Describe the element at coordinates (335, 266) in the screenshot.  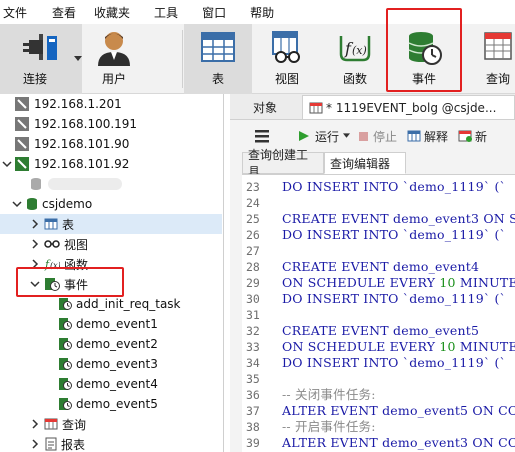
I see `code-token: CREATE EVENT` at that location.